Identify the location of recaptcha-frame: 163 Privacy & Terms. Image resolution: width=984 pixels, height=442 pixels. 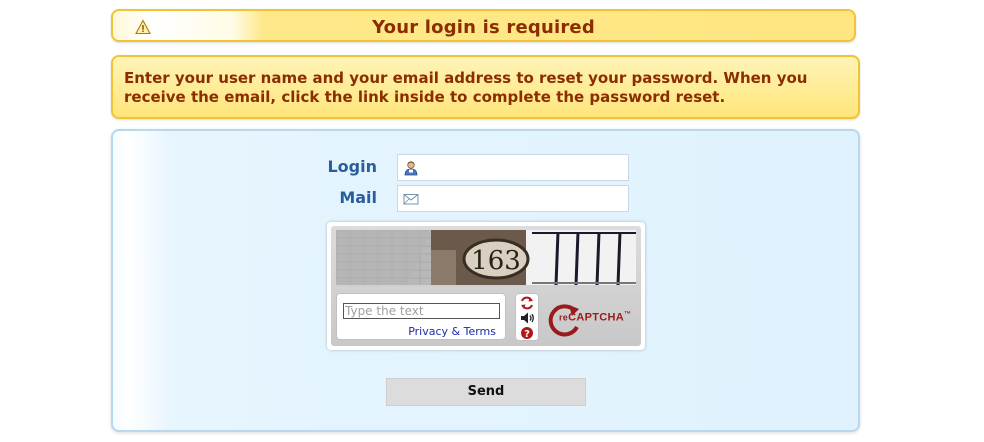
(486, 286).